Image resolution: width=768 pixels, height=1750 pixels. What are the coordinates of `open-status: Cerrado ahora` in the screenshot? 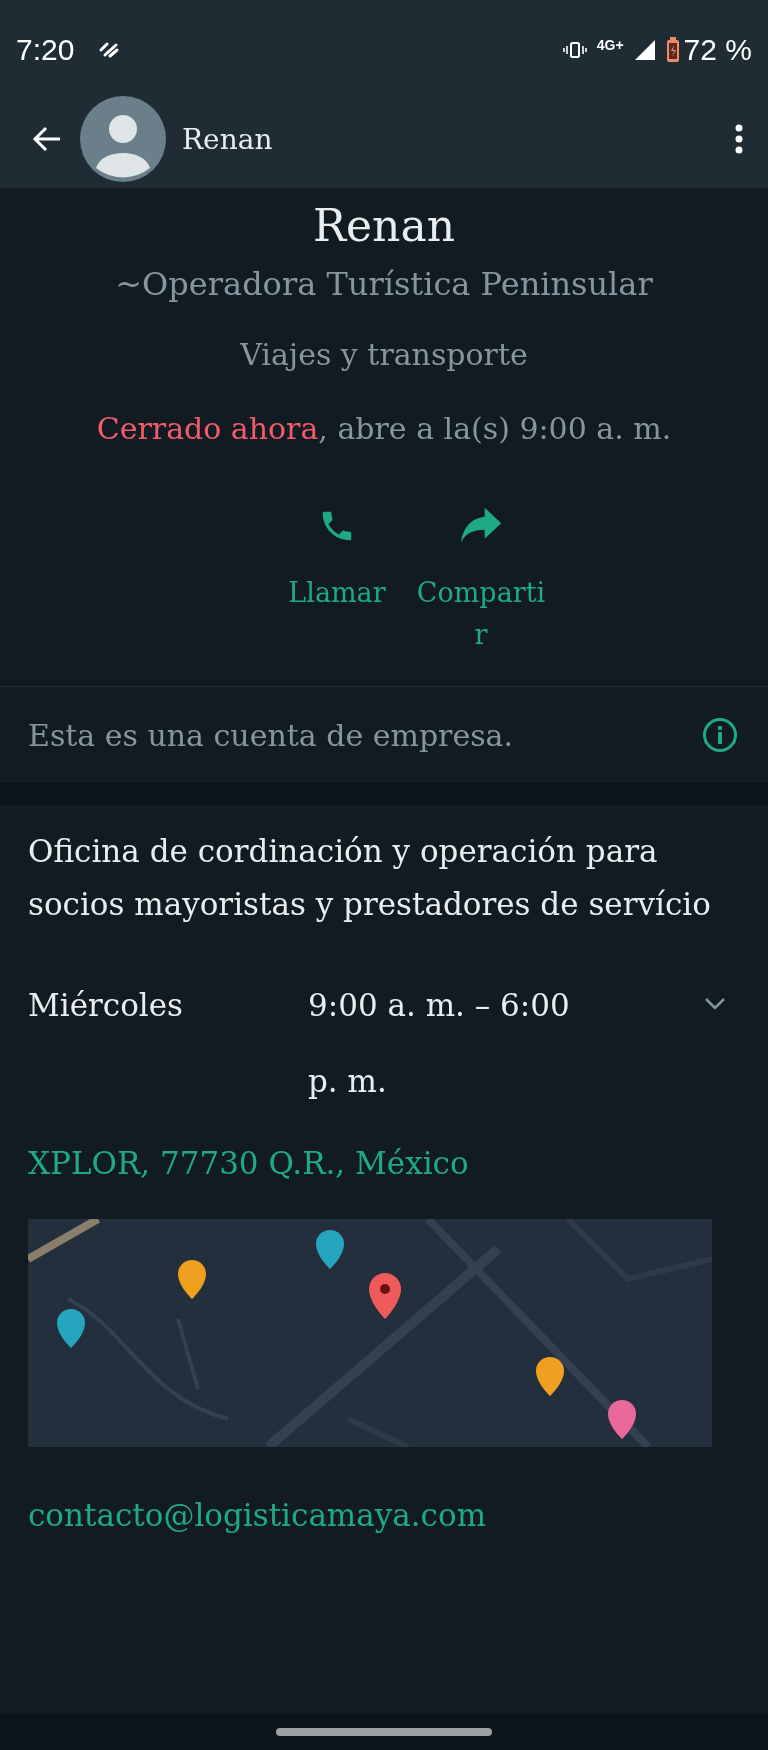 It's located at (207, 428).